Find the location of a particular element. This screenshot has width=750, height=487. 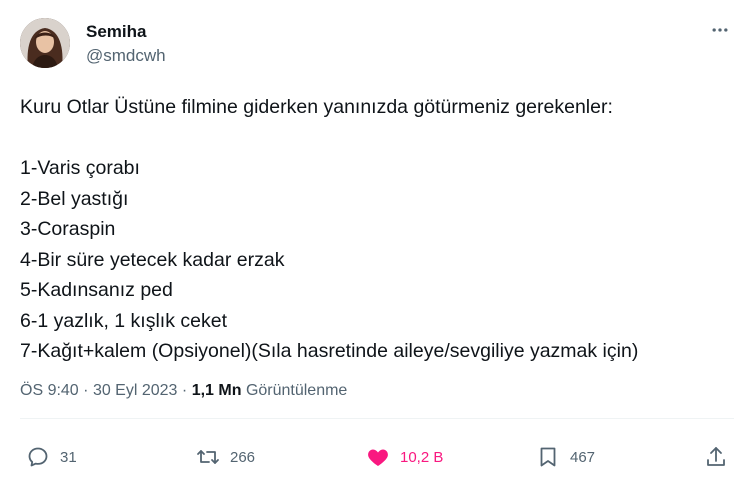

tweet-item-1: 1-Varis çorabı is located at coordinates (80, 168).